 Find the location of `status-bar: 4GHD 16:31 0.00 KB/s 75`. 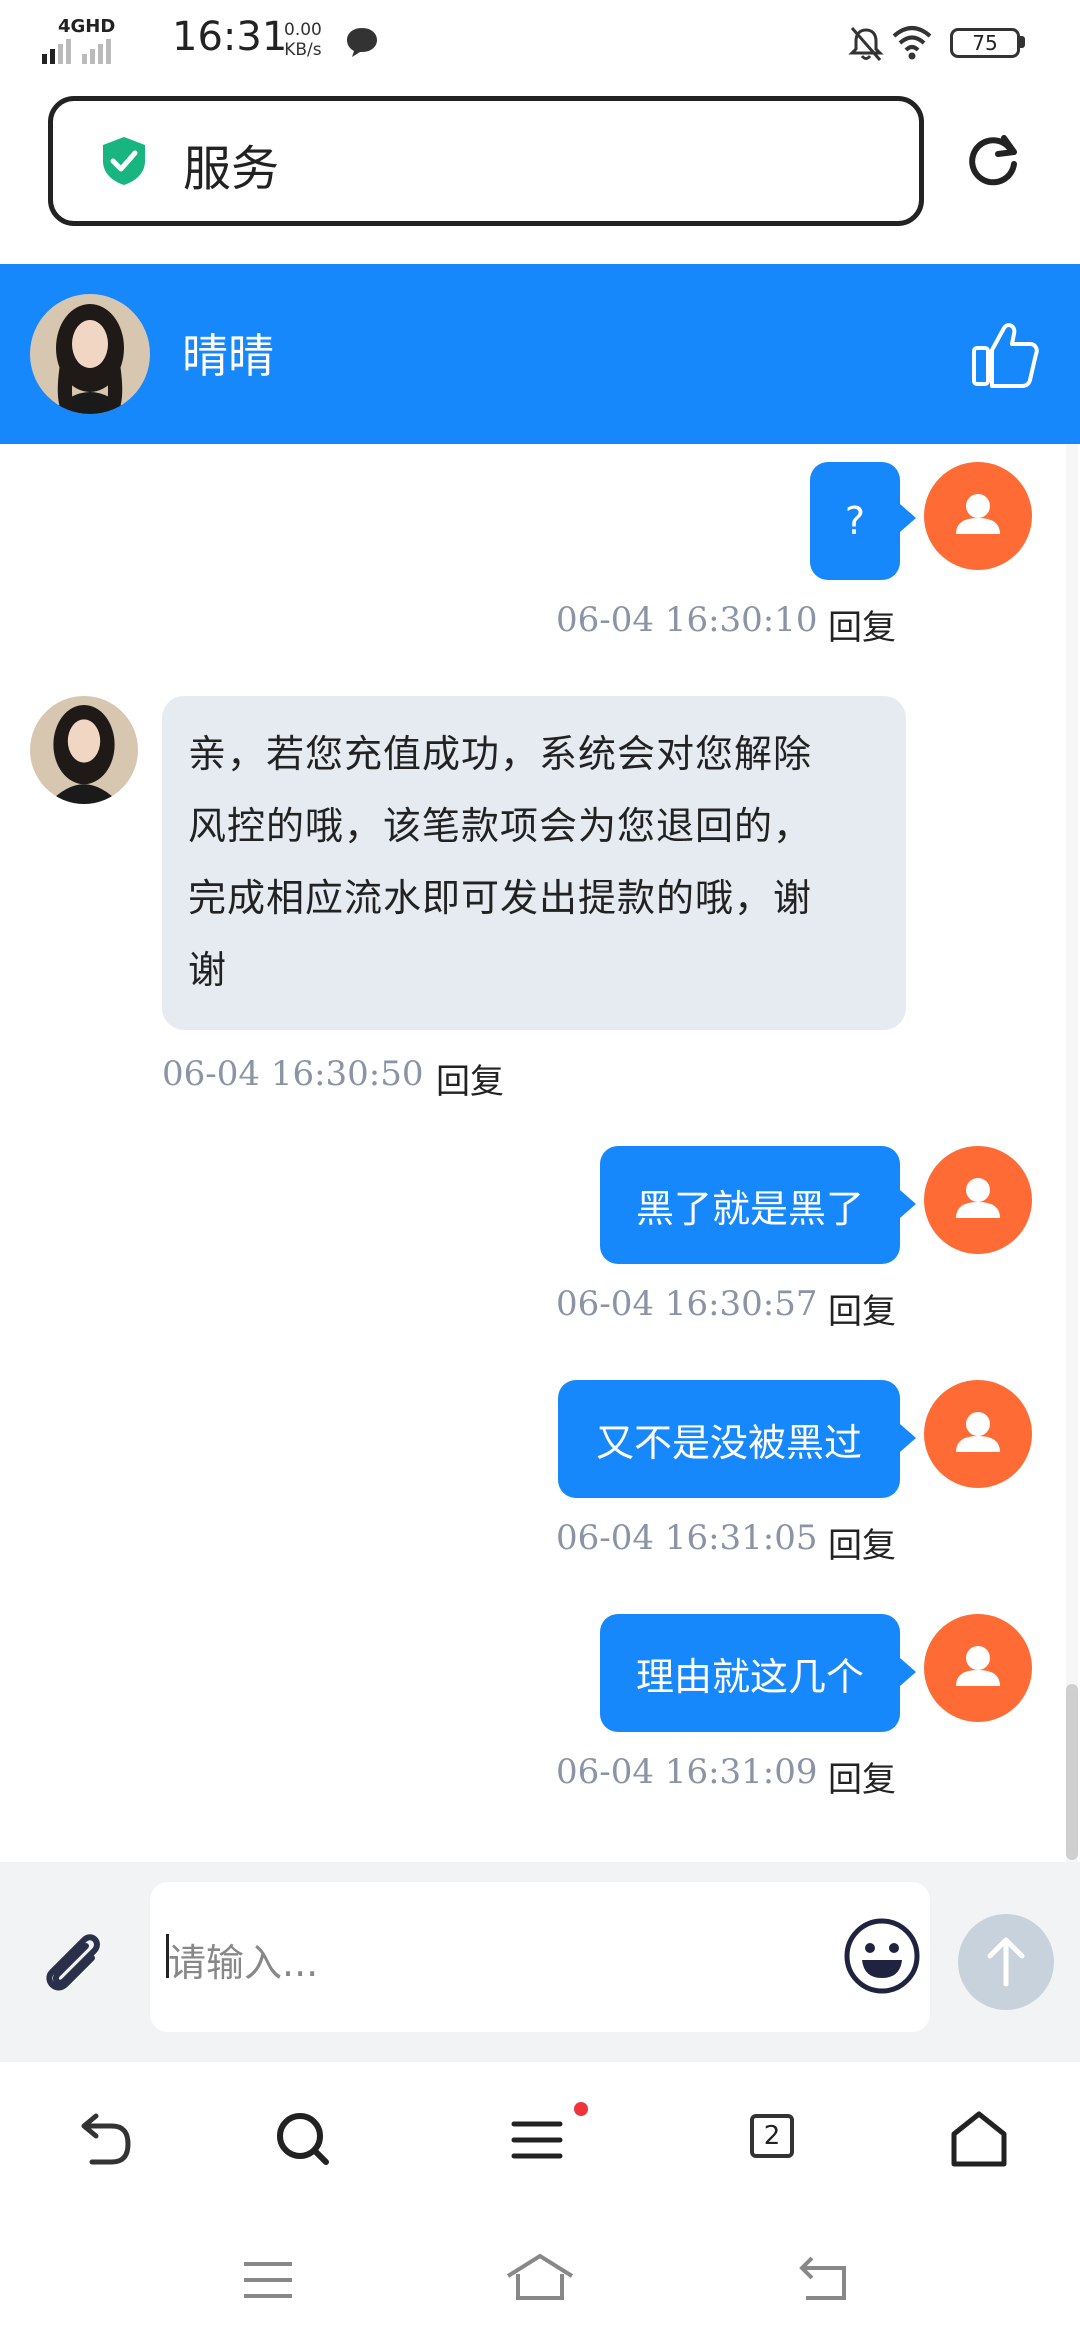

status-bar: 4GHD 16:31 0.00 KB/s 75 is located at coordinates (540, 45).